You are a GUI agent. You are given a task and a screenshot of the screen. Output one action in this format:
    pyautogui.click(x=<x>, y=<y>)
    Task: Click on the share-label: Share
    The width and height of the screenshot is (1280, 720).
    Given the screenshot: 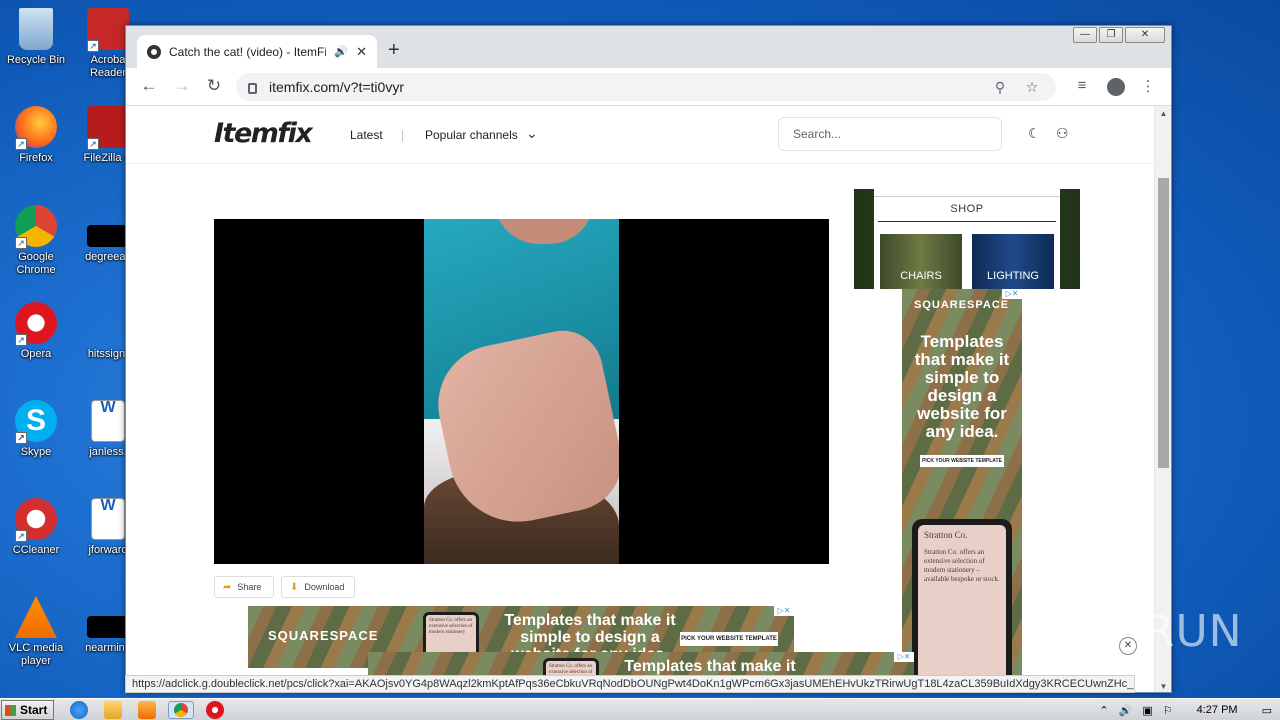 What is the action you would take?
    pyautogui.click(x=249, y=587)
    